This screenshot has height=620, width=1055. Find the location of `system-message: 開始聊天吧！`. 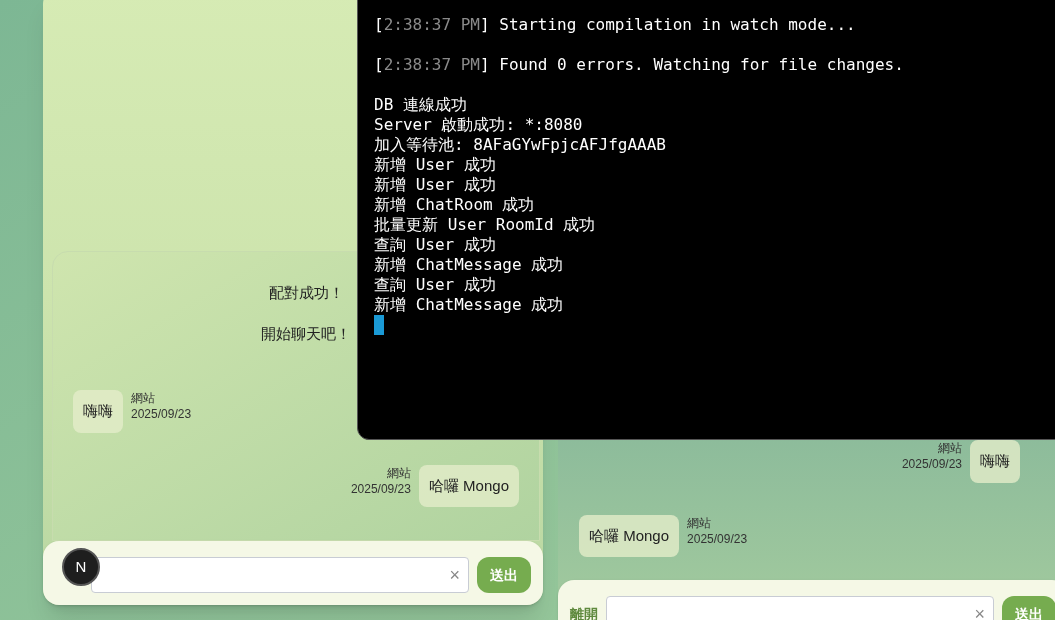

system-message: 開始聊天吧！ is located at coordinates (306, 333).